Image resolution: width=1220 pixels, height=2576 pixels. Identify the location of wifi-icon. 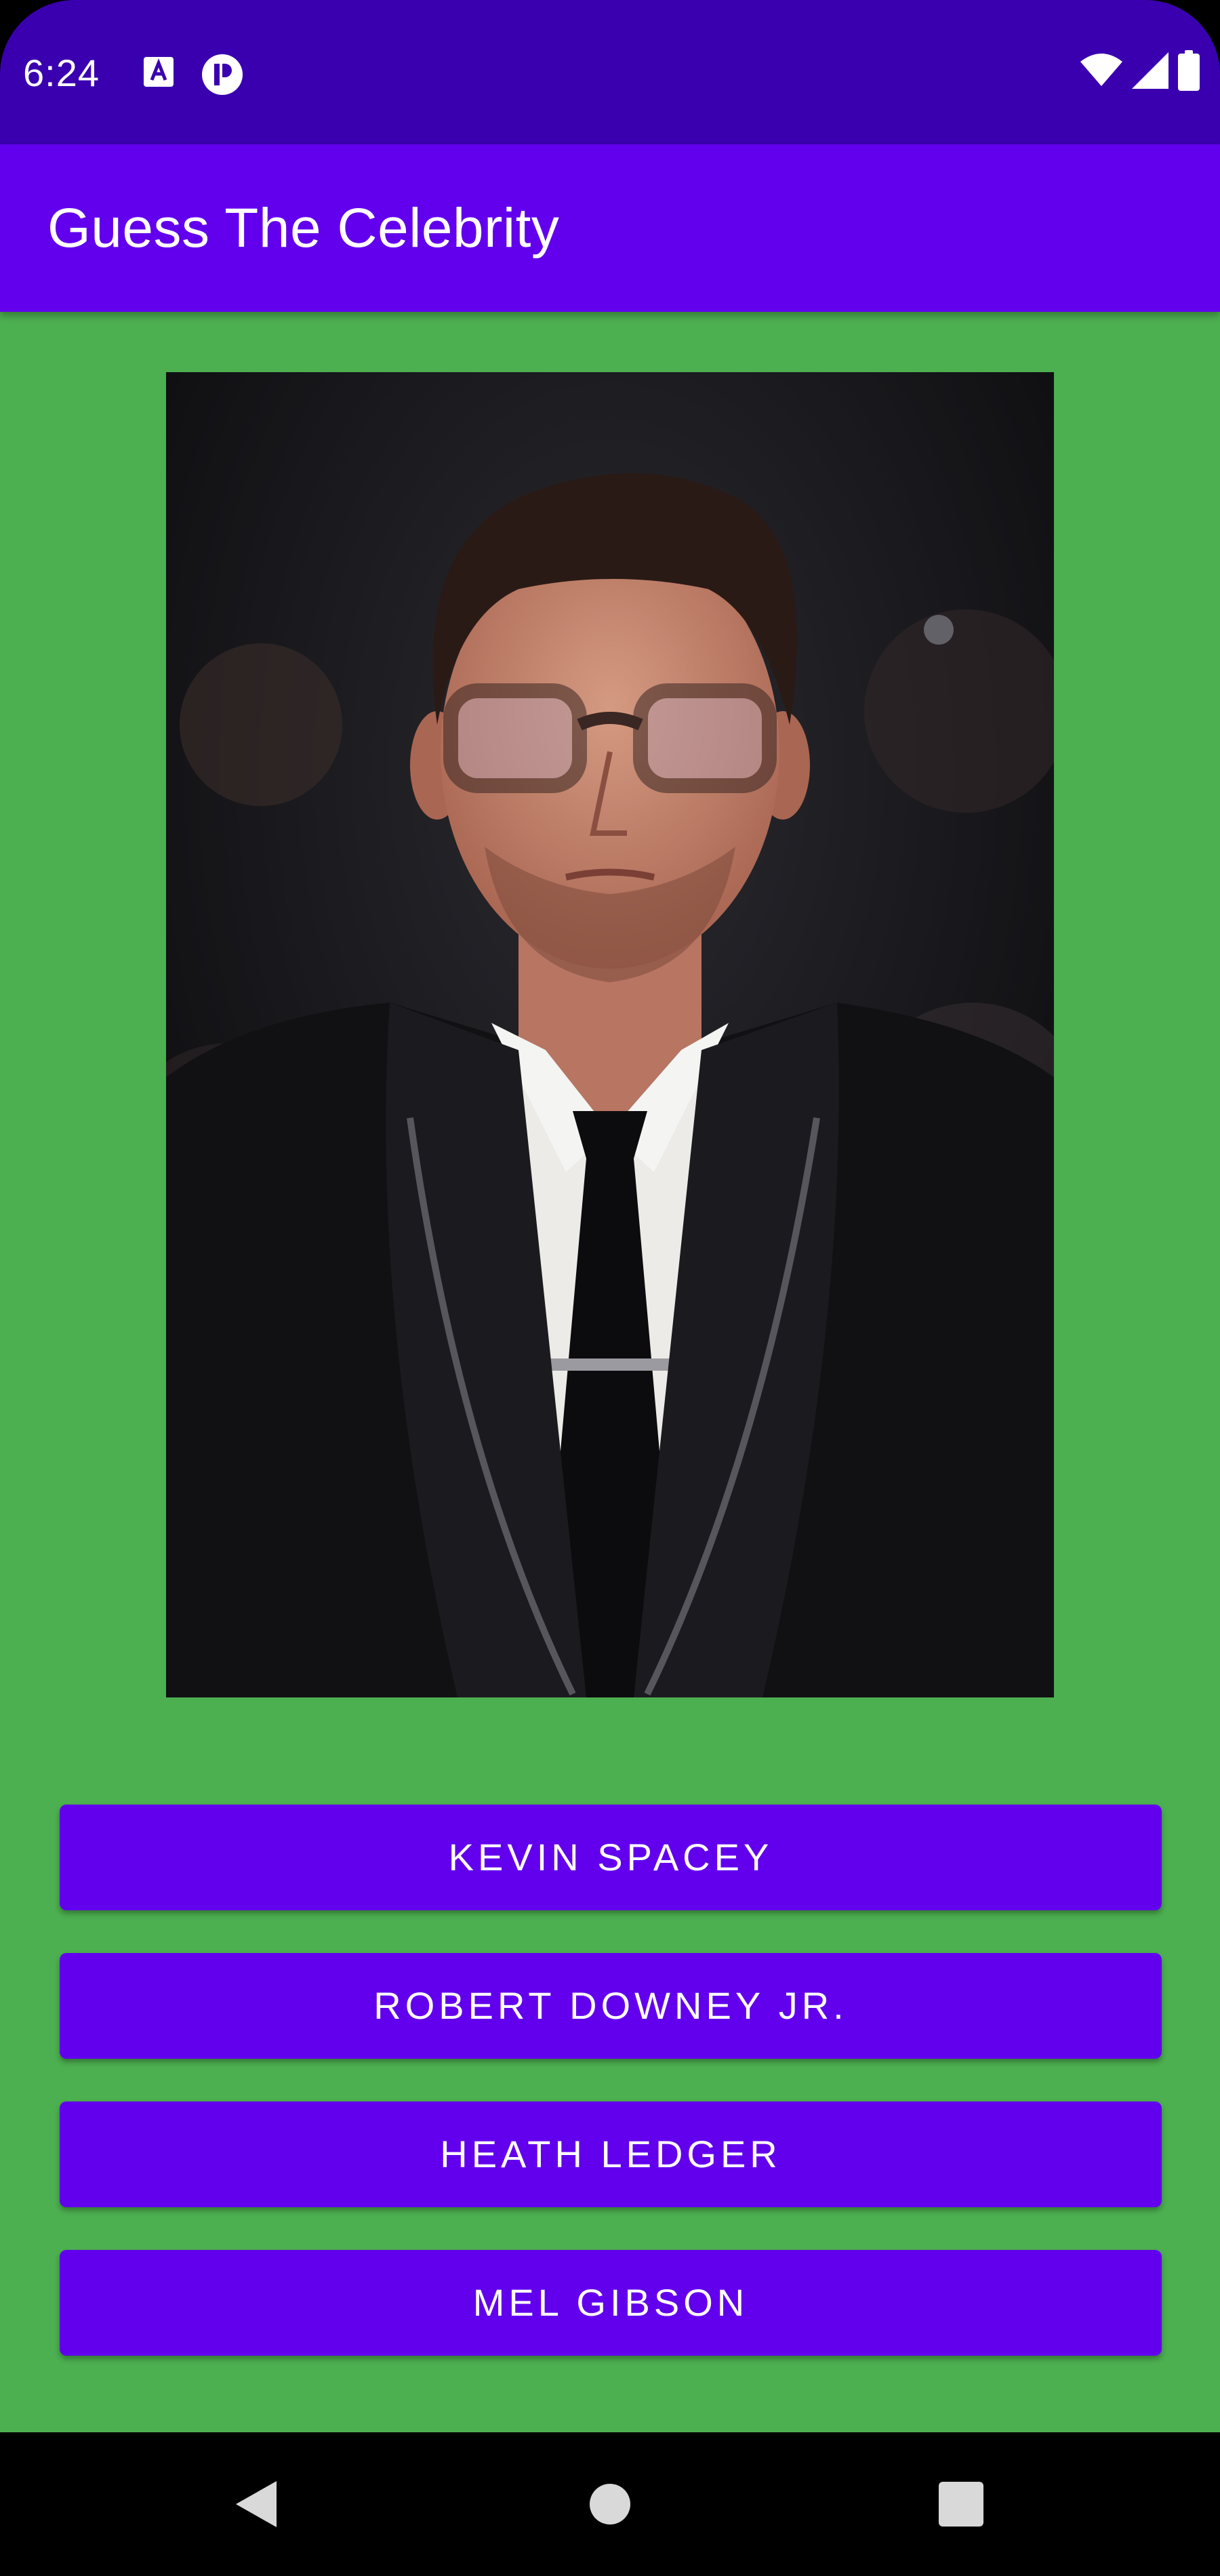
(1101, 72).